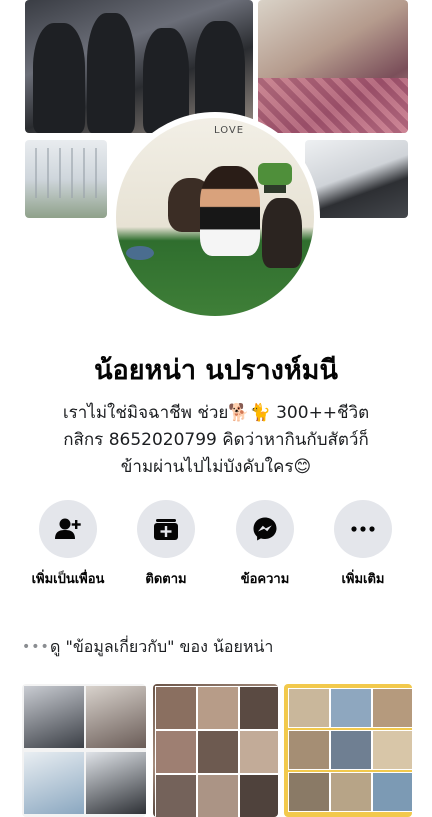 The width and height of the screenshot is (432, 817). What do you see at coordinates (216, 370) in the screenshot?
I see `profile-name: น้อยหน่า นปรางห์มนี` at bounding box center [216, 370].